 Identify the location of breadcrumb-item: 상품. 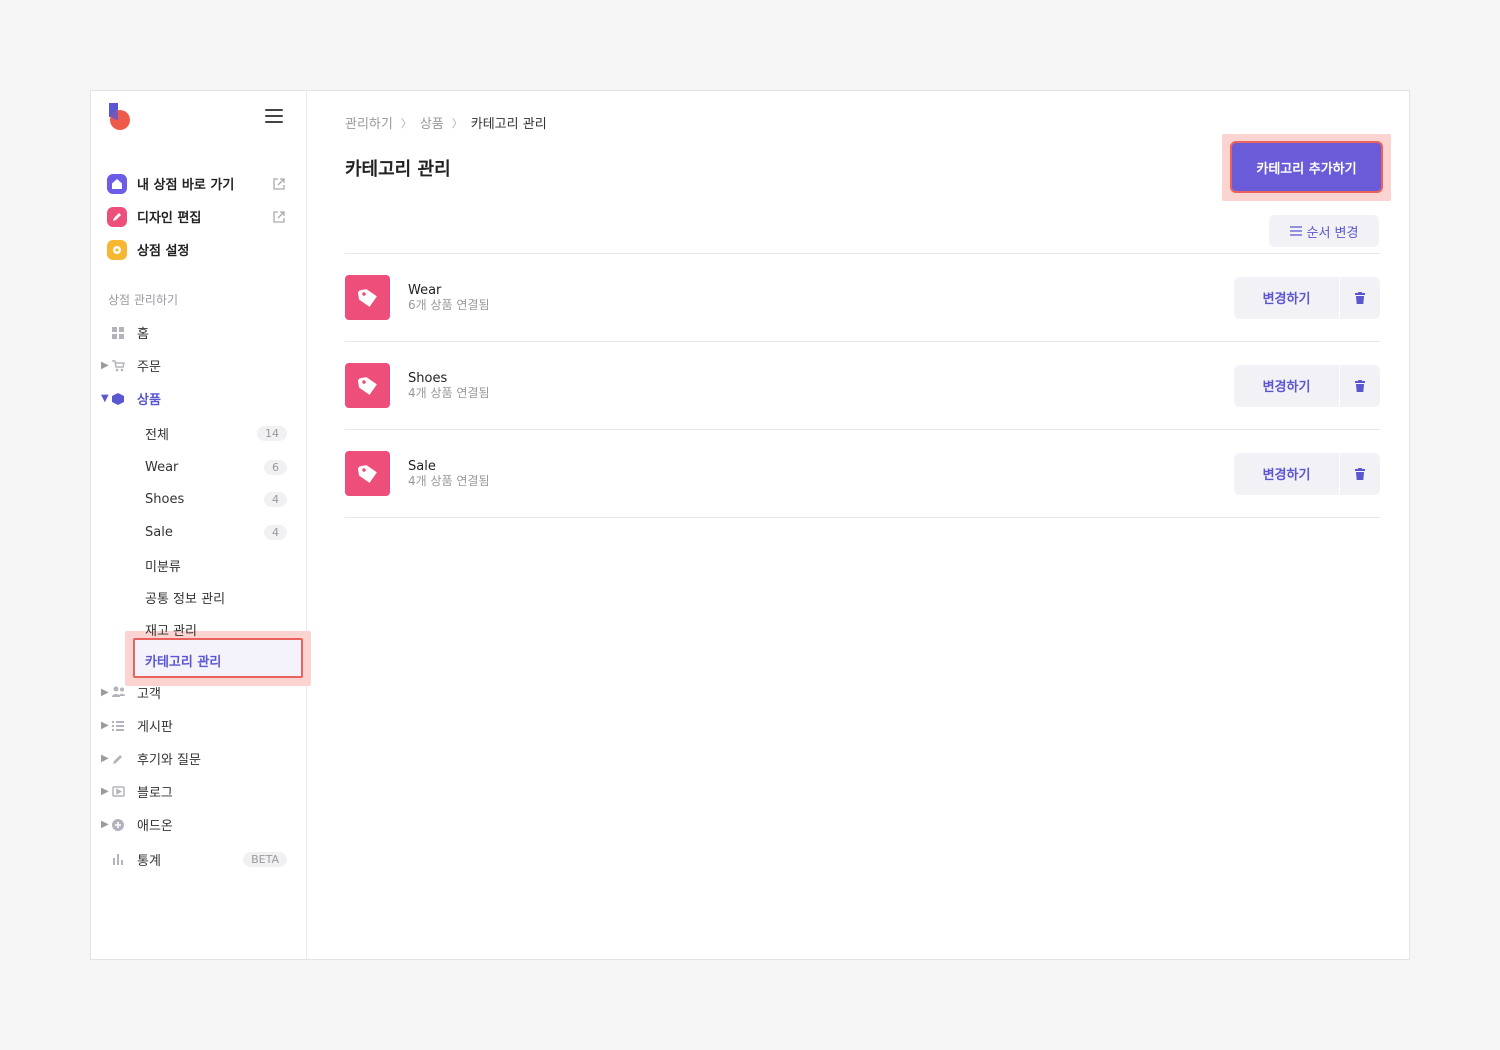
(432, 122).